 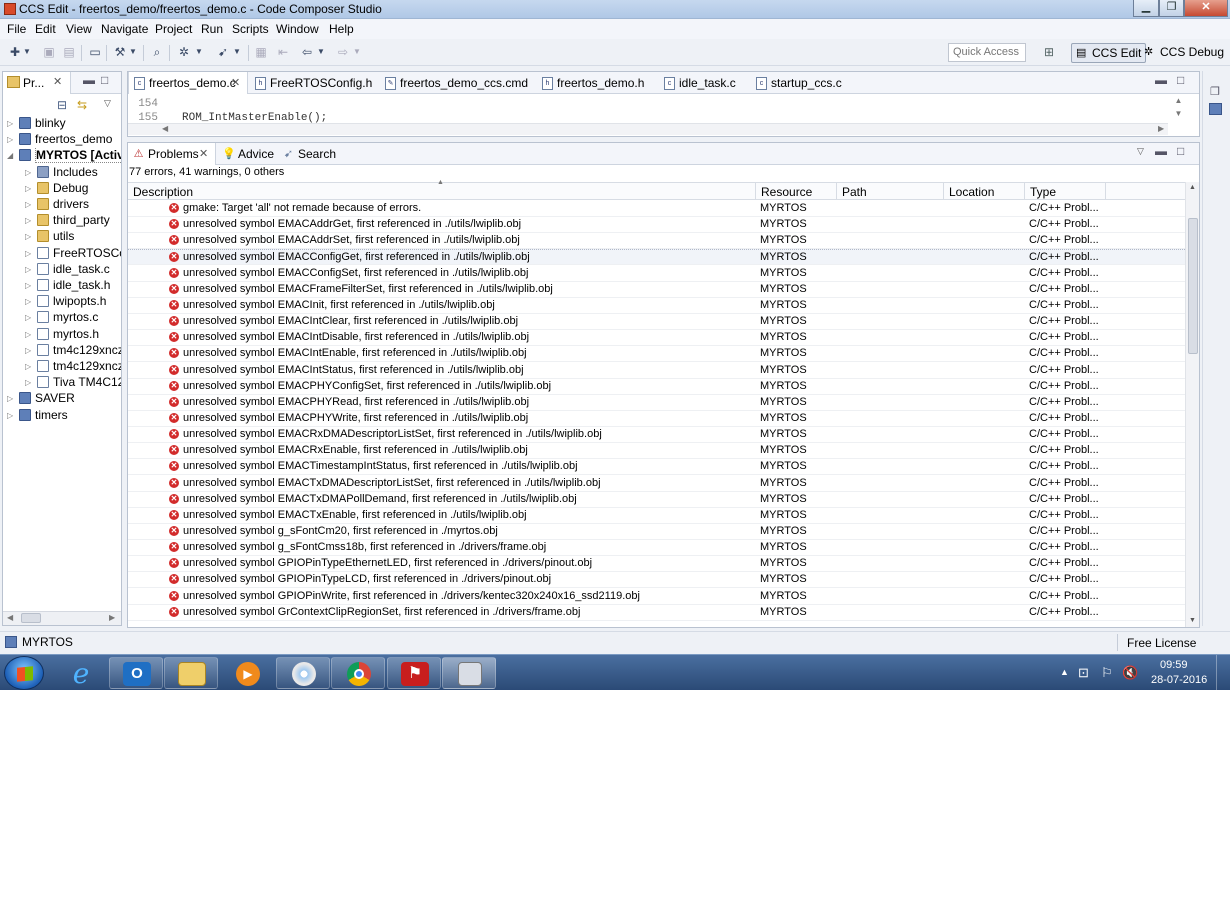 What do you see at coordinates (890, 191) in the screenshot?
I see `column-path: Path` at bounding box center [890, 191].